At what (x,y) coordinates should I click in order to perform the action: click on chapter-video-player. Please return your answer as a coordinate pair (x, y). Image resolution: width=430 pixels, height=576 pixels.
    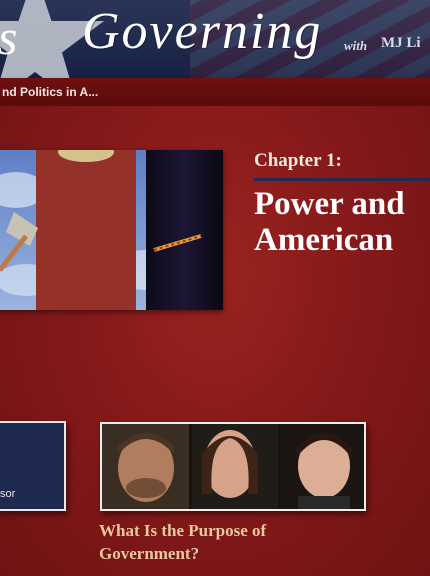
    Looking at the image, I should click on (111, 230).